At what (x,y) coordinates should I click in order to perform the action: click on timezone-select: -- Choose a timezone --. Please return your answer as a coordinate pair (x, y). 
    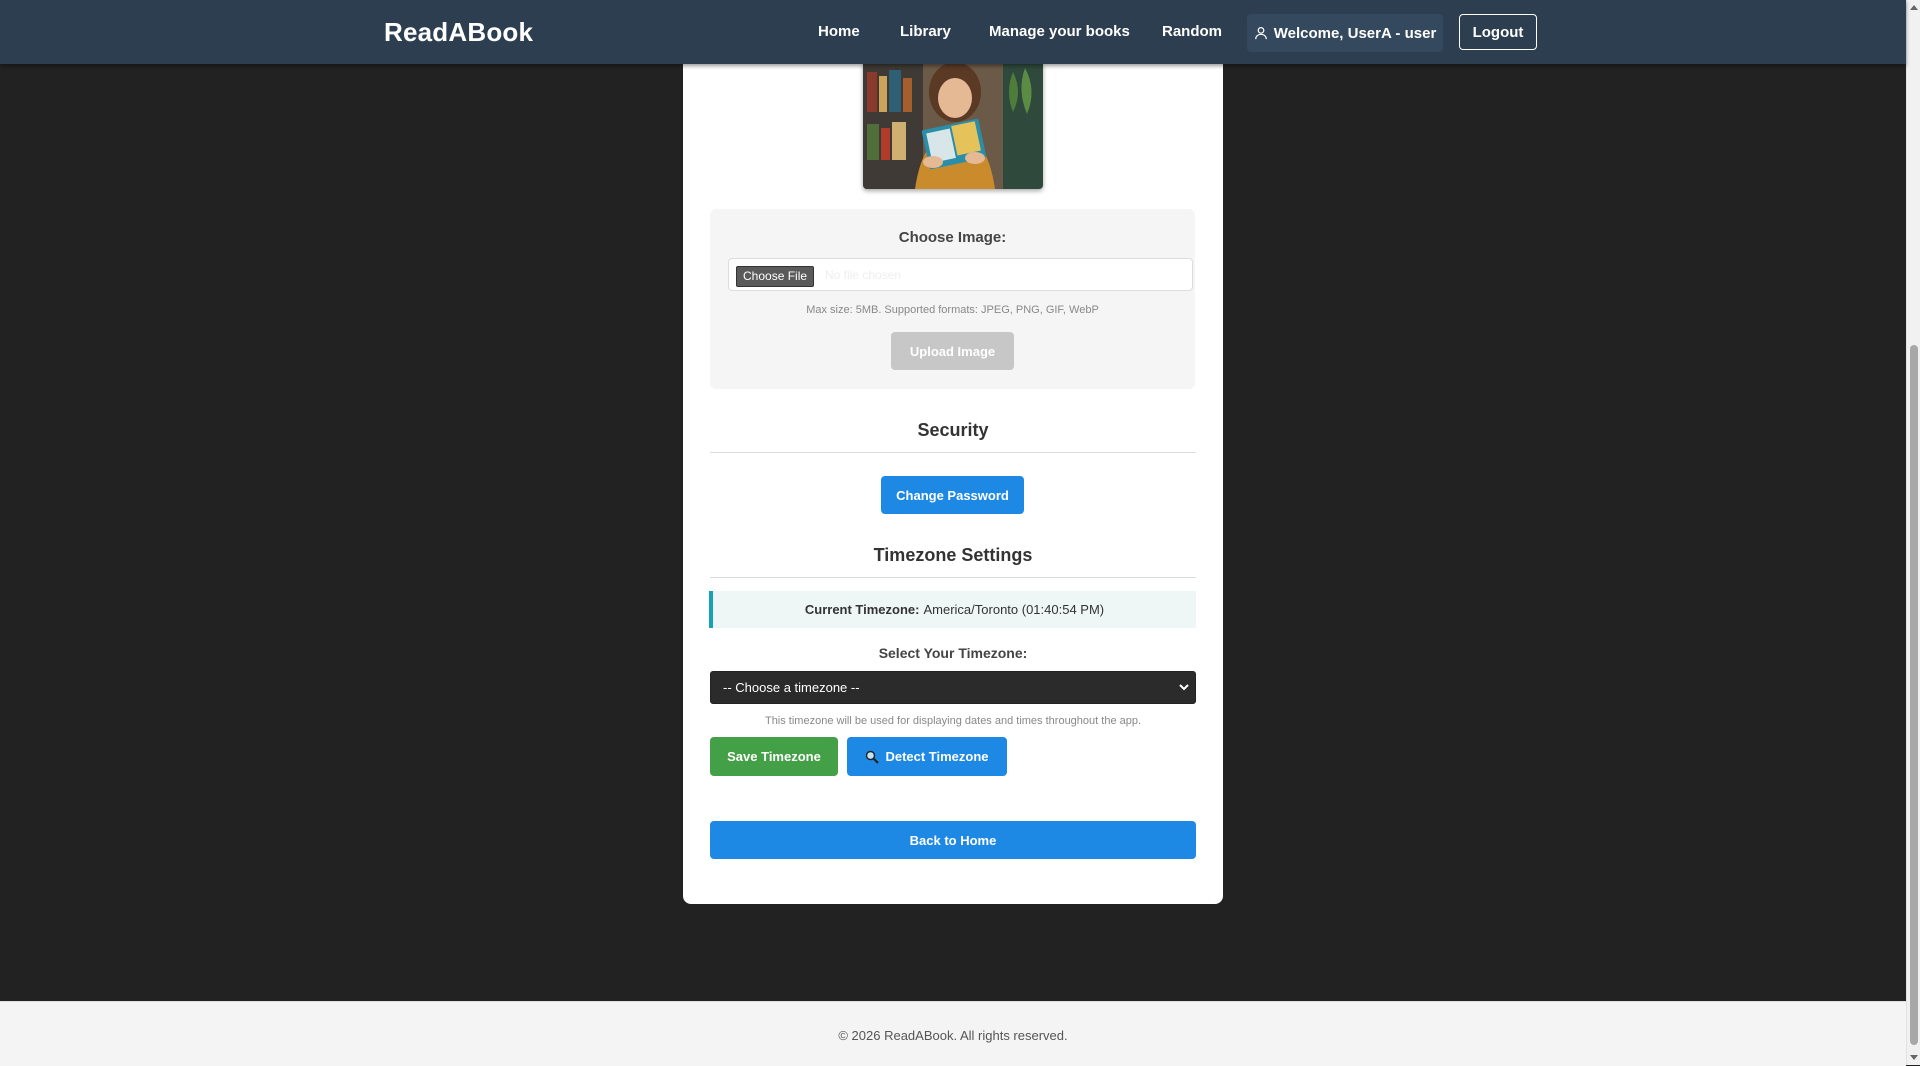
    Looking at the image, I should click on (953, 687).